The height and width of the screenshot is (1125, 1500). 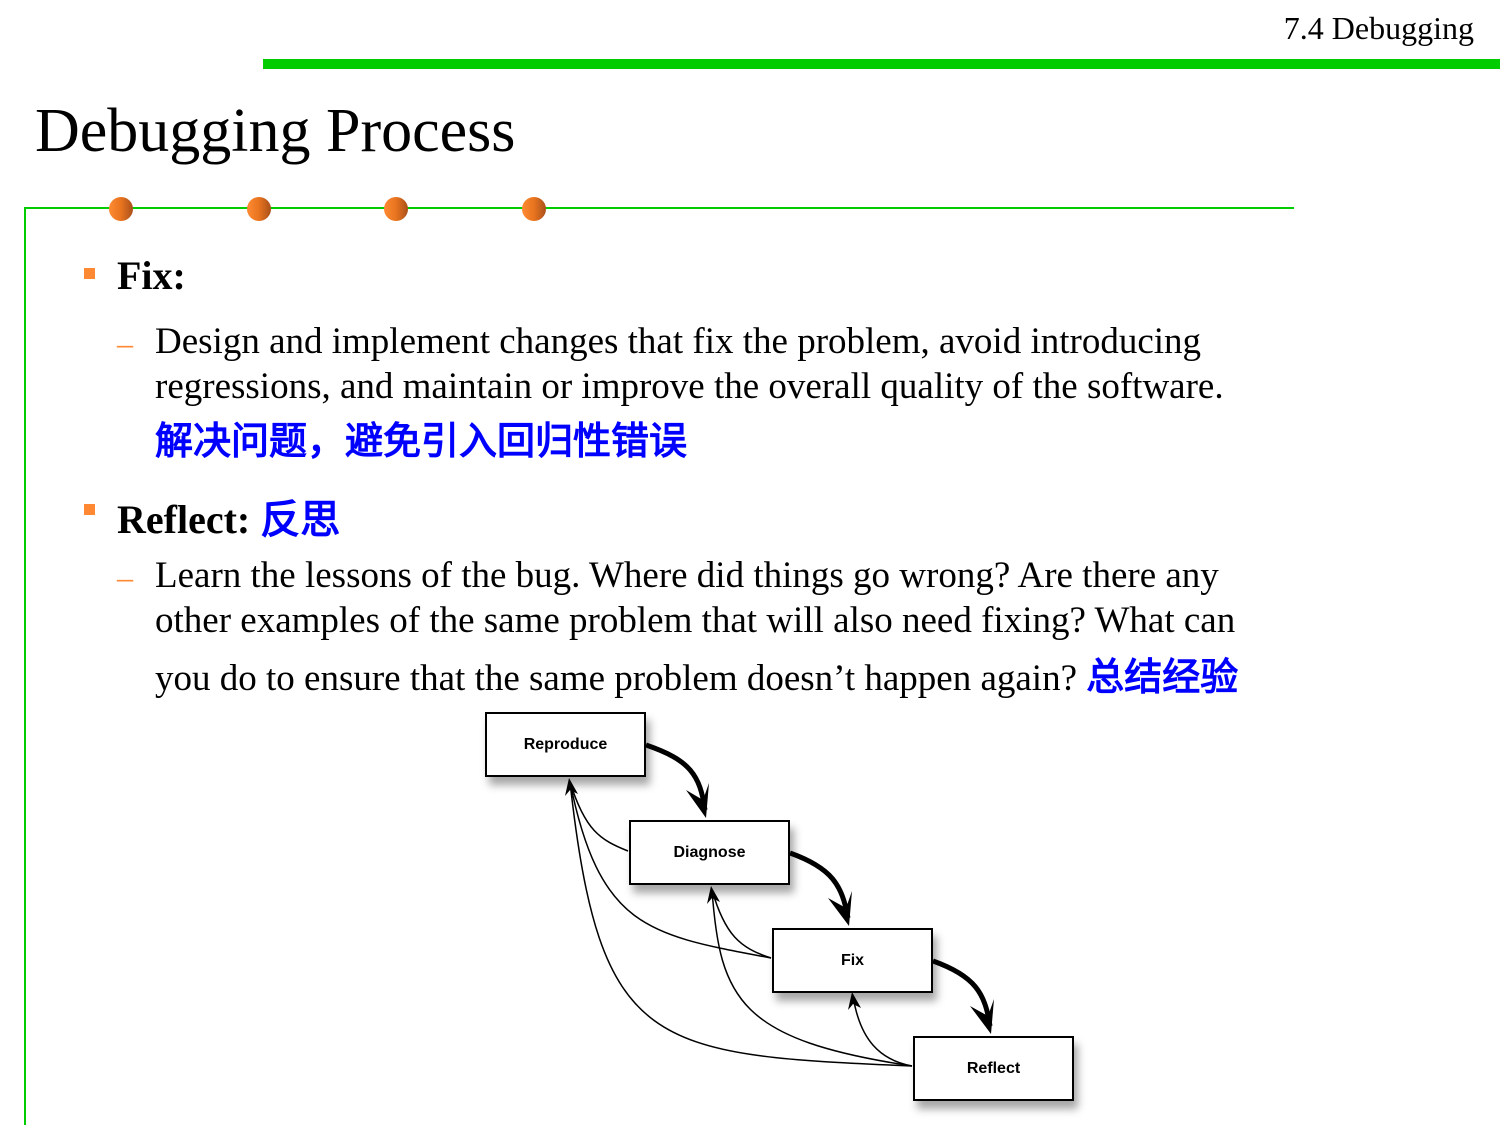 What do you see at coordinates (982, 1016) in the screenshot?
I see `arrowhead` at bounding box center [982, 1016].